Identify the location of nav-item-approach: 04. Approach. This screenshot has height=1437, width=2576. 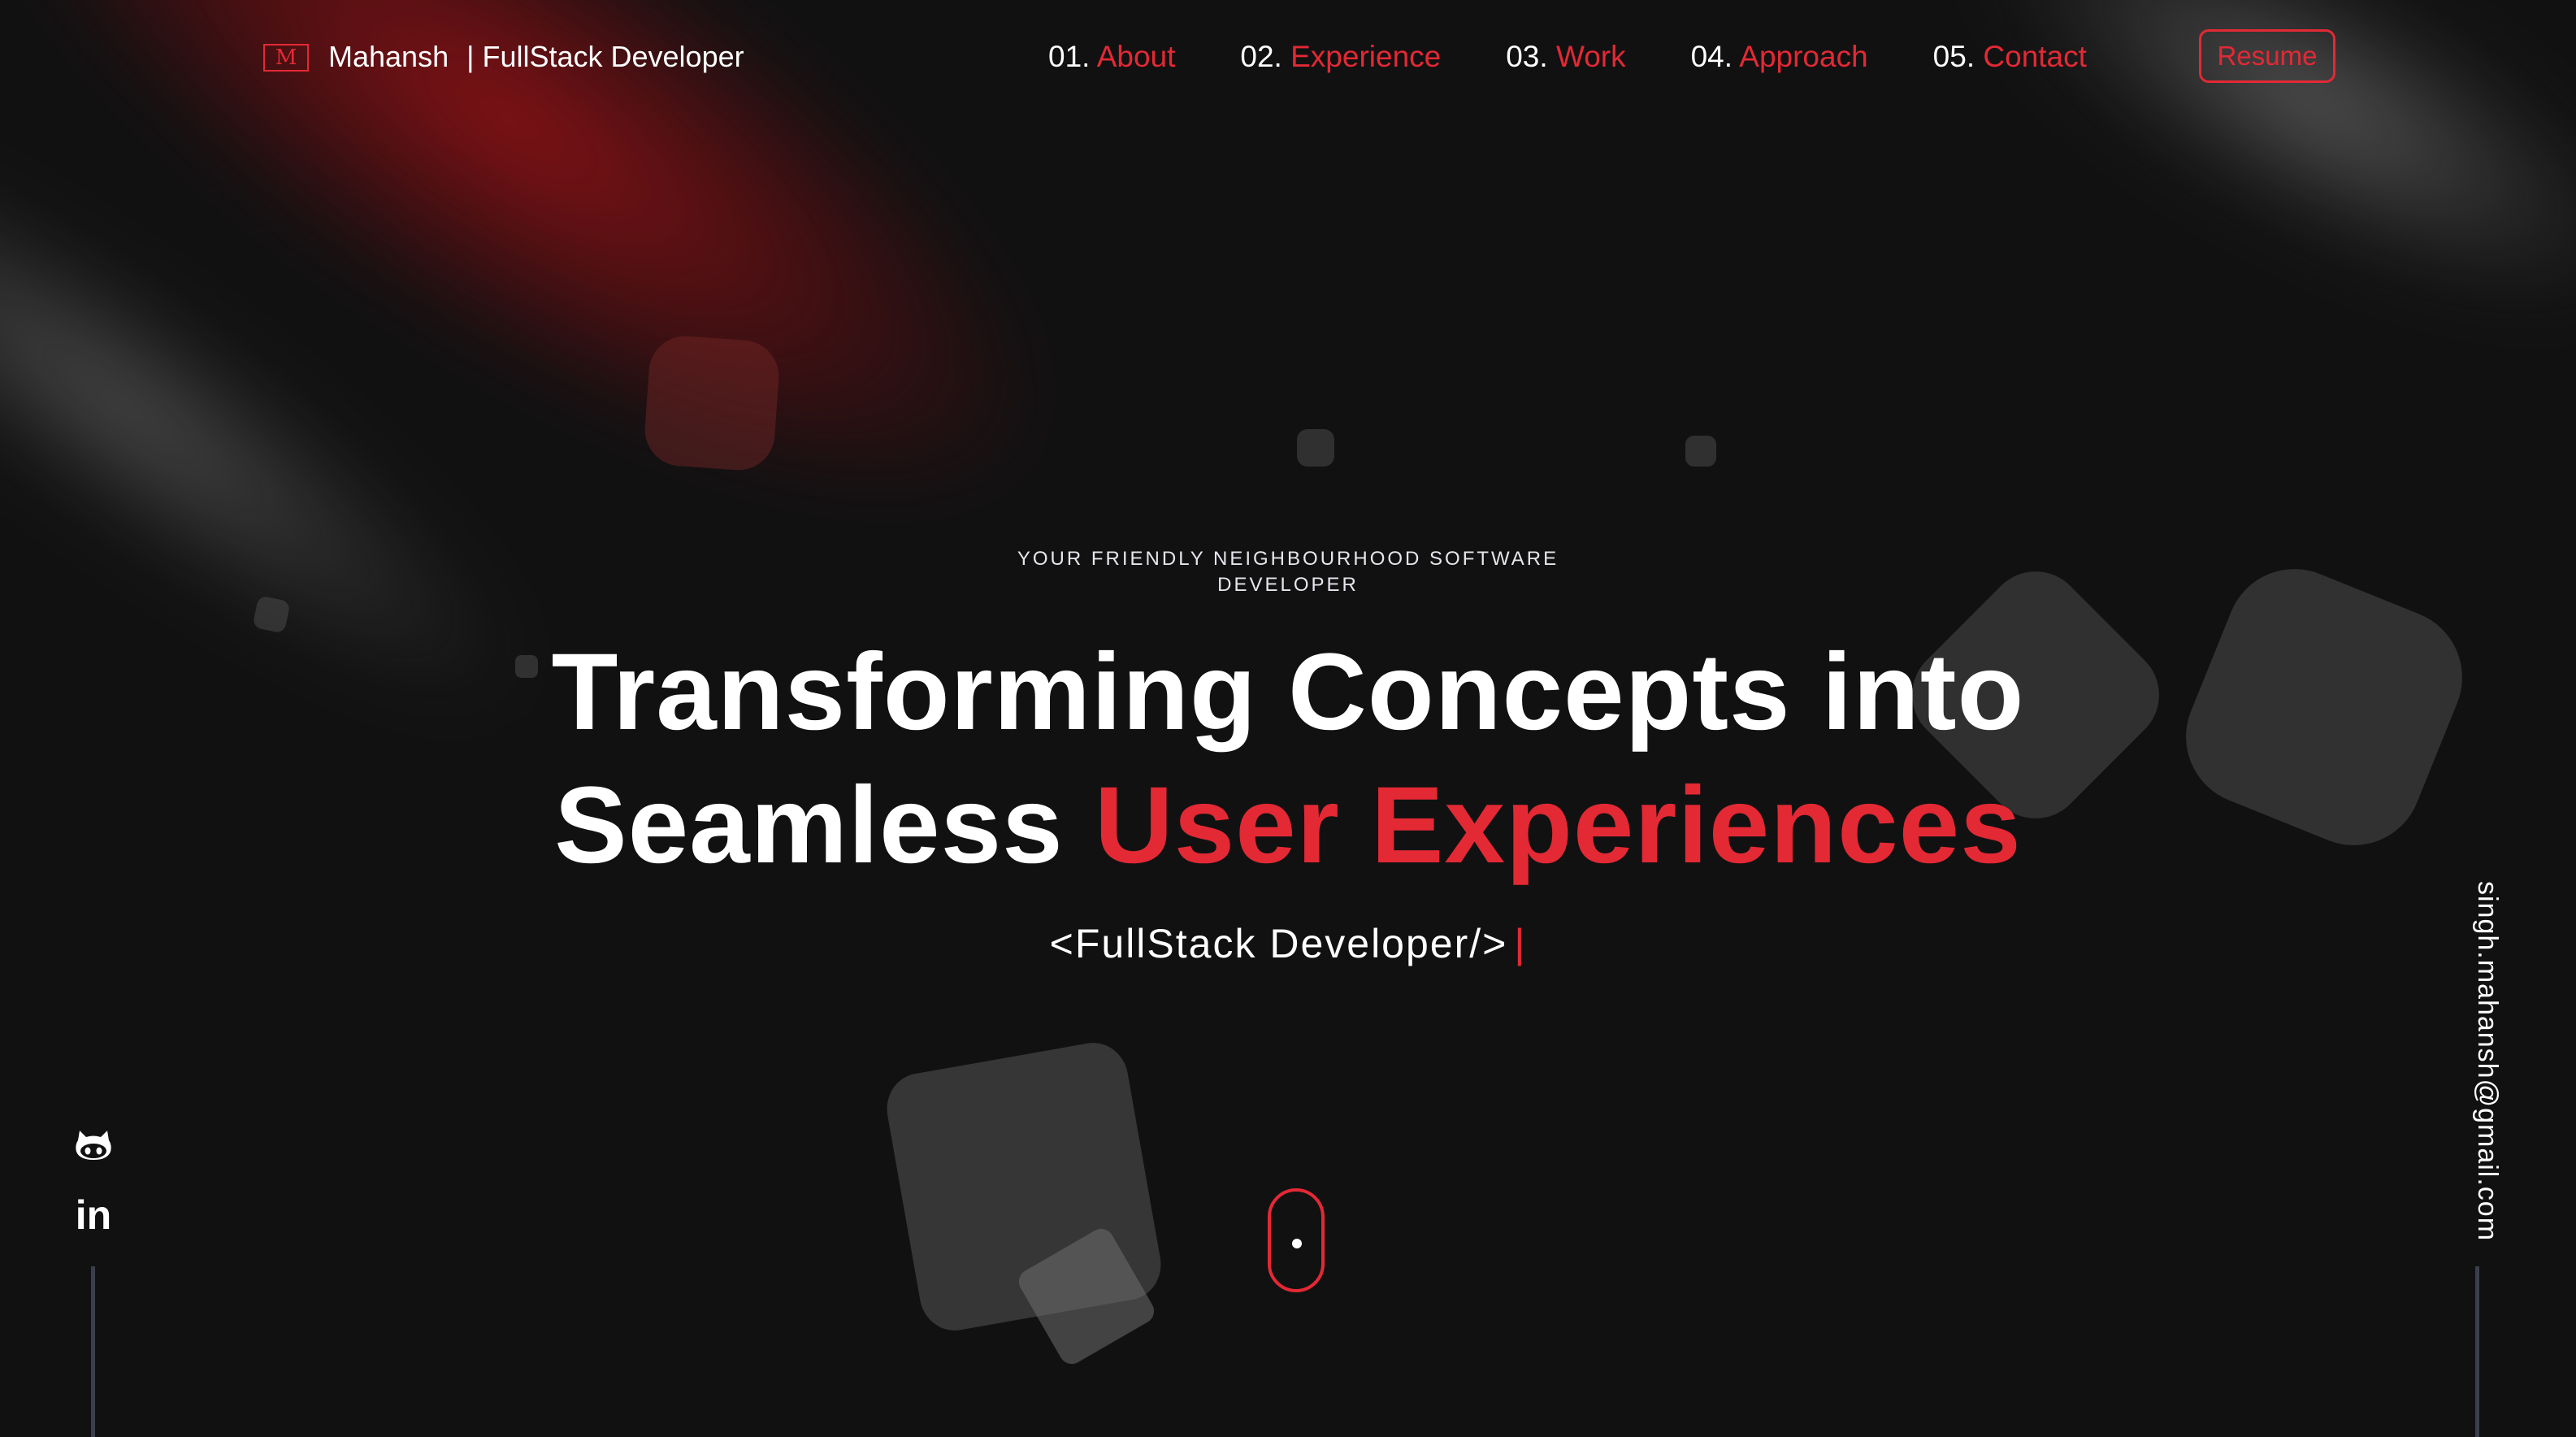
(1779, 57).